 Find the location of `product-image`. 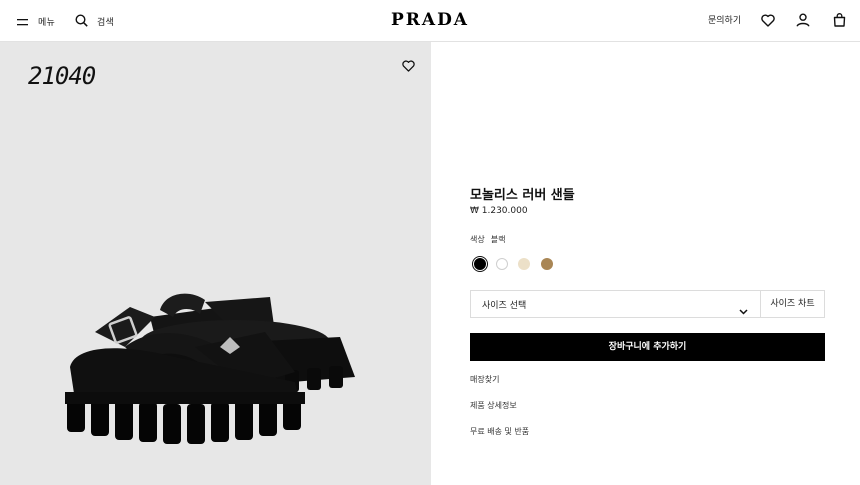

product-image is located at coordinates (215, 377).